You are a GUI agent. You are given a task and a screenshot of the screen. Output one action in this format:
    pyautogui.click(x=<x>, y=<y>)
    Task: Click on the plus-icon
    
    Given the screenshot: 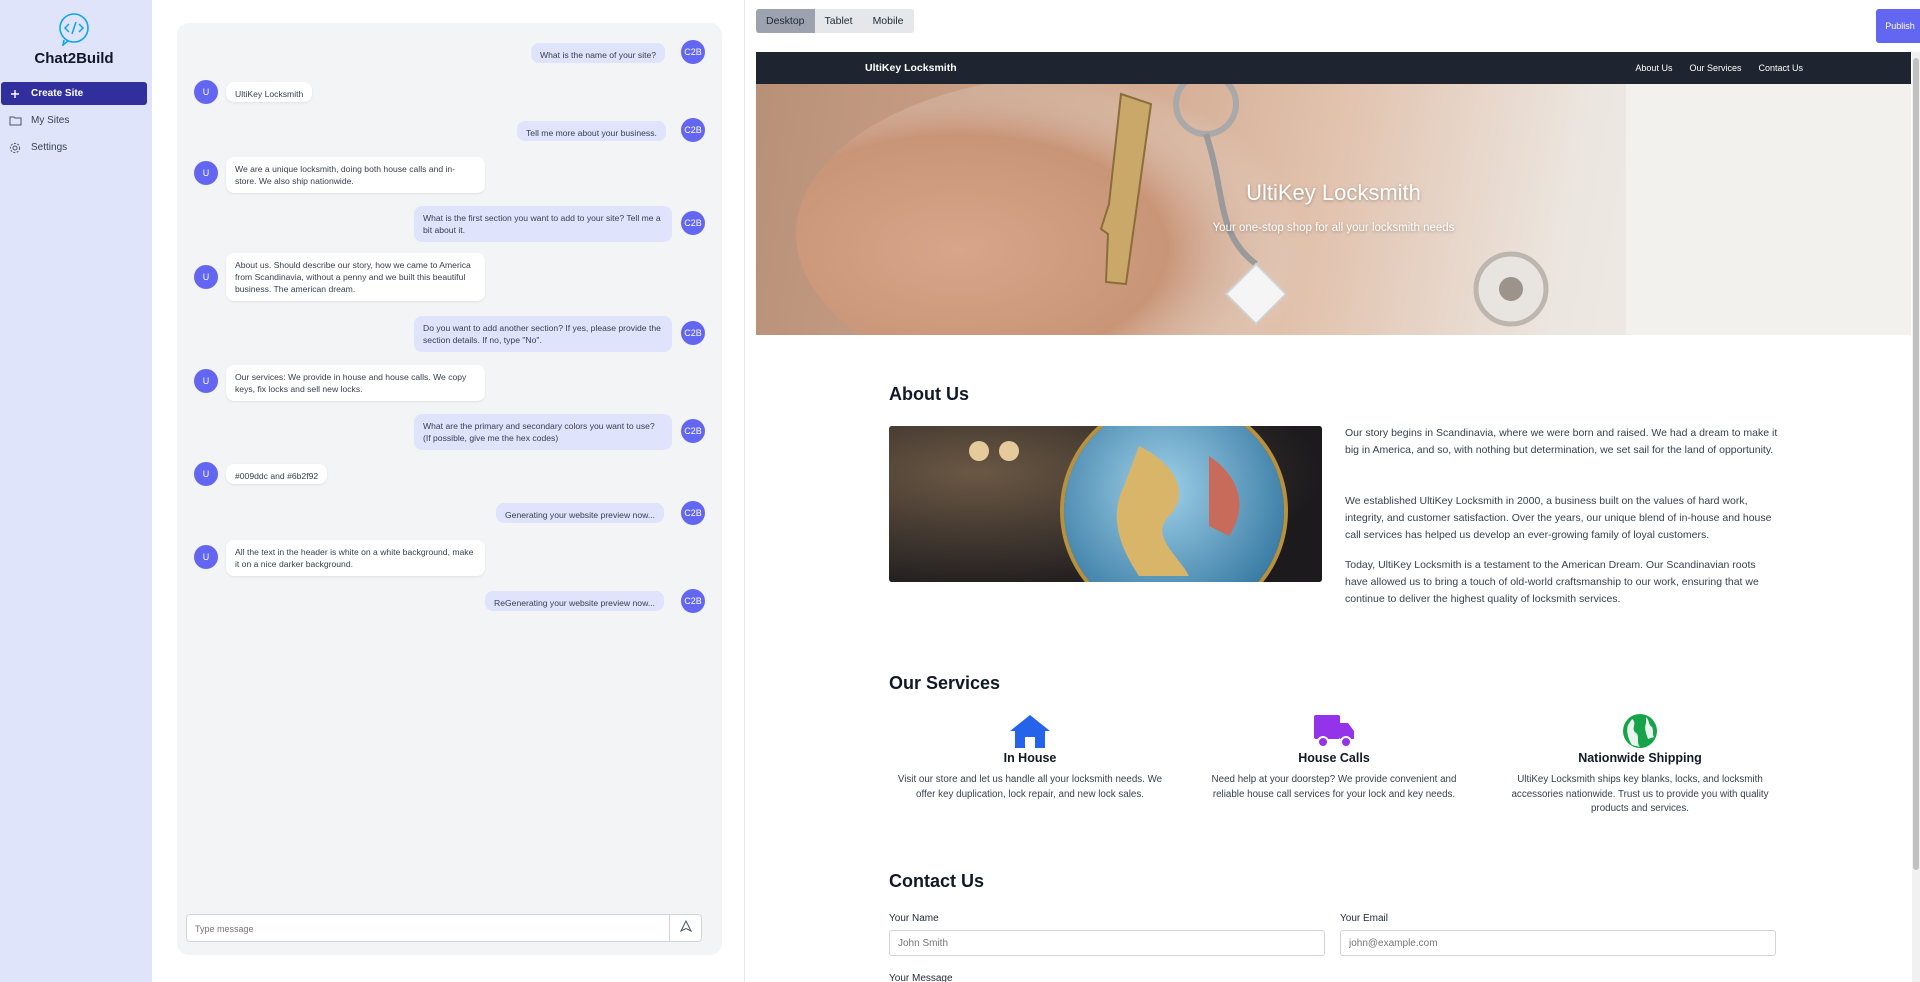 What is the action you would take?
    pyautogui.click(x=15, y=94)
    